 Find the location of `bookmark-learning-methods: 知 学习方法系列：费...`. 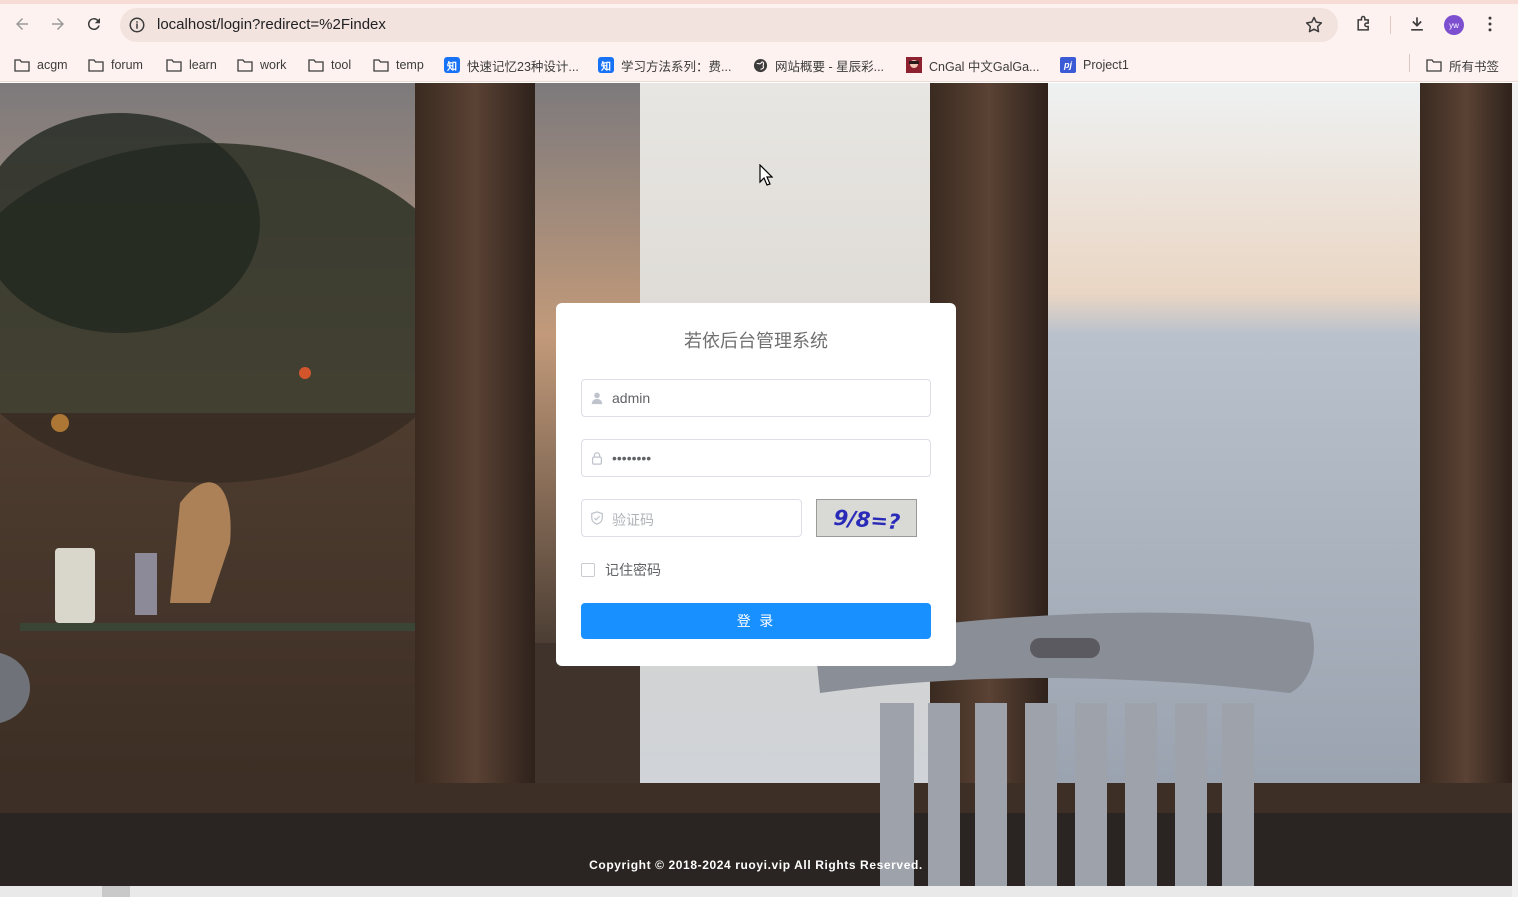

bookmark-learning-methods: 知 学习方法系列：费... is located at coordinates (664, 65).